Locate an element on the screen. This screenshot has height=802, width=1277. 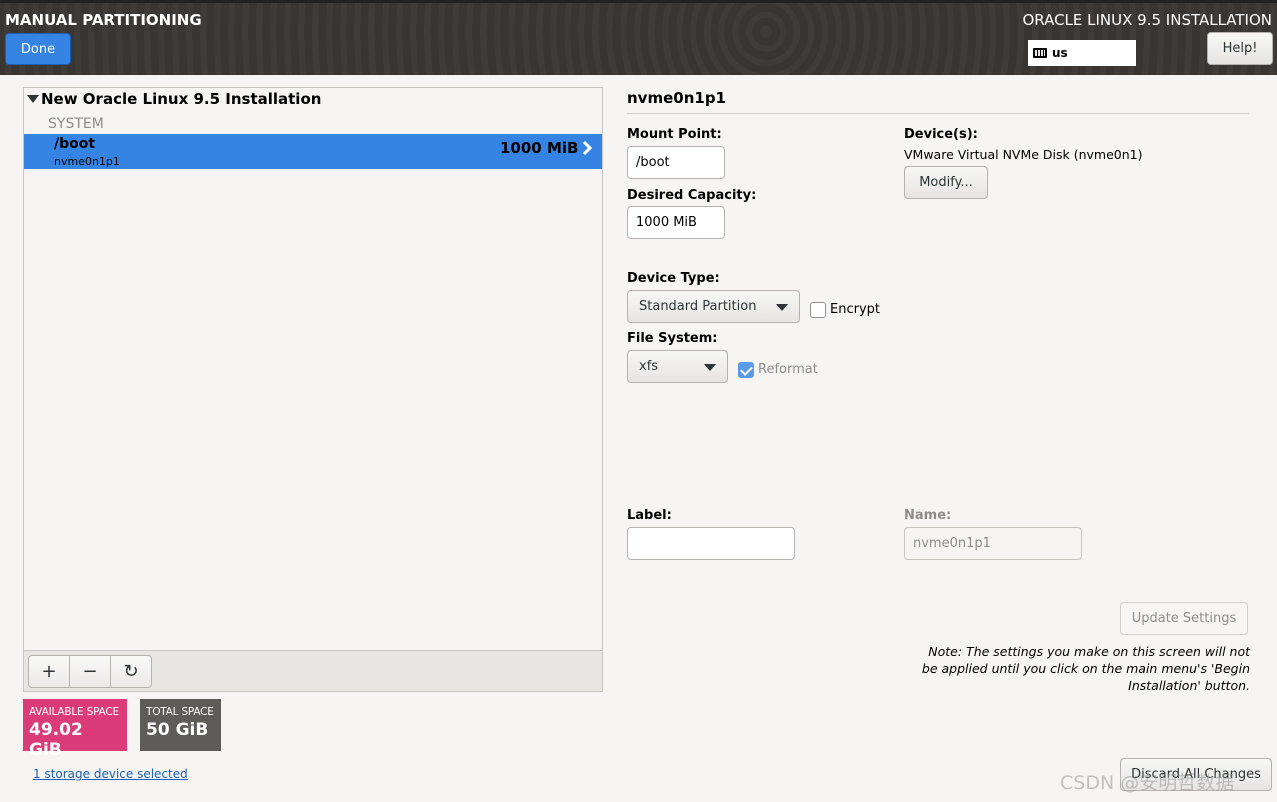
csdn-watermark: CSDN @安明哲数据 is located at coordinates (1147, 783).